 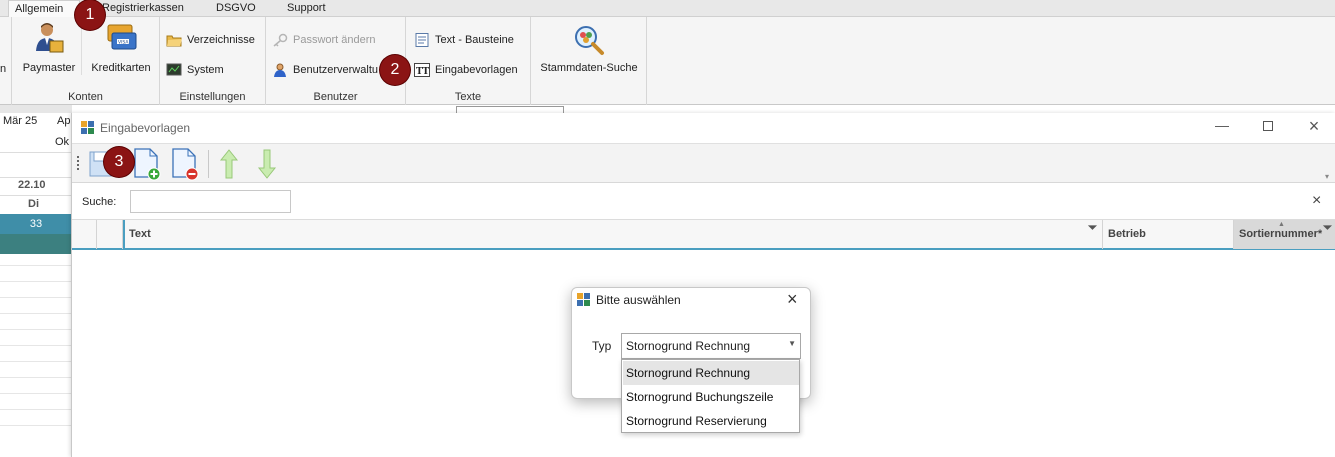 What do you see at coordinates (395, 70) in the screenshot?
I see `step-badge: 2` at bounding box center [395, 70].